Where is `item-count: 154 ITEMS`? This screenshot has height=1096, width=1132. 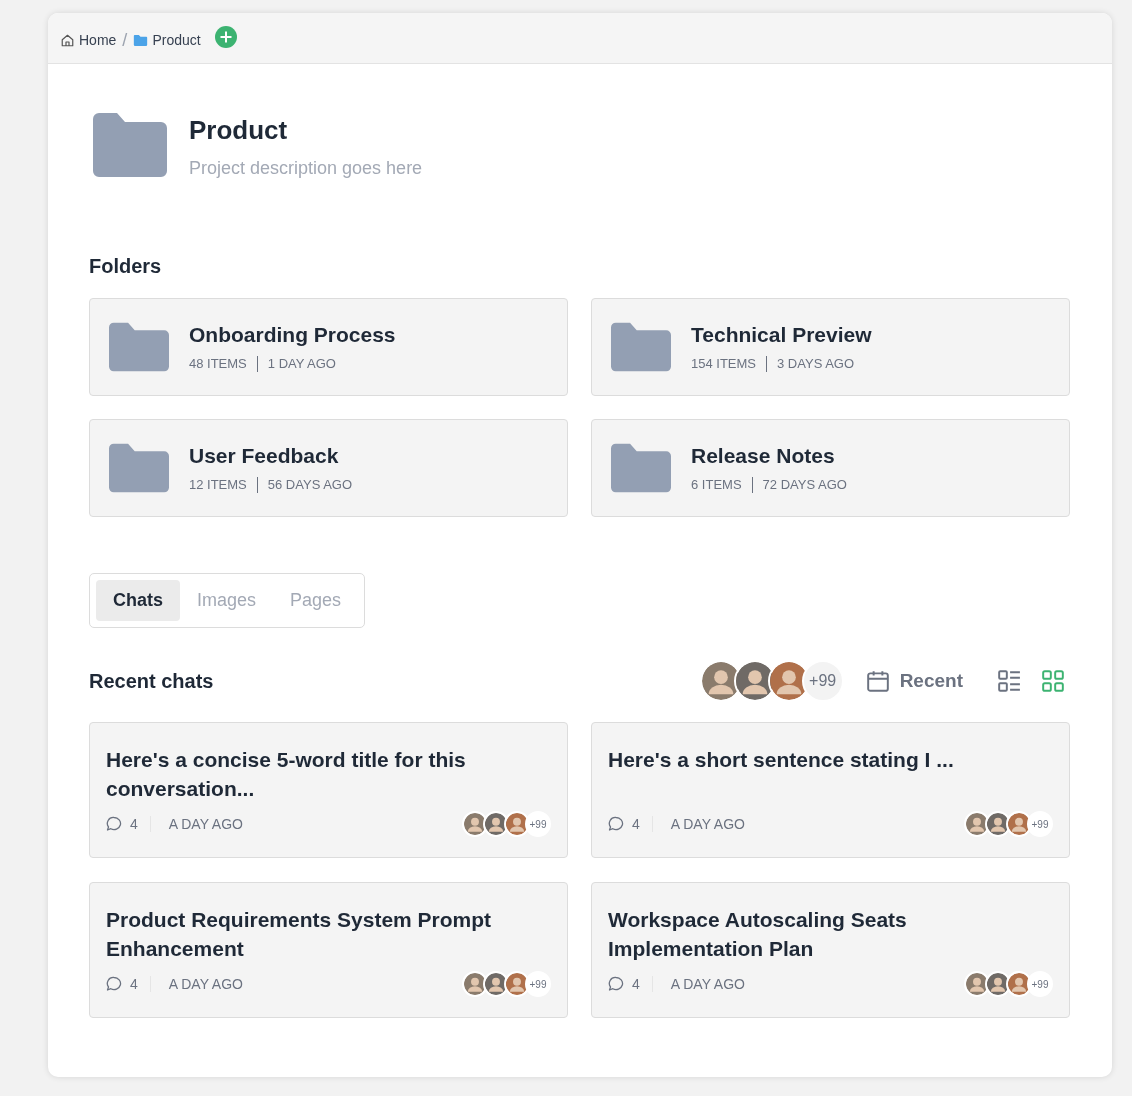 item-count: 154 ITEMS is located at coordinates (724, 363).